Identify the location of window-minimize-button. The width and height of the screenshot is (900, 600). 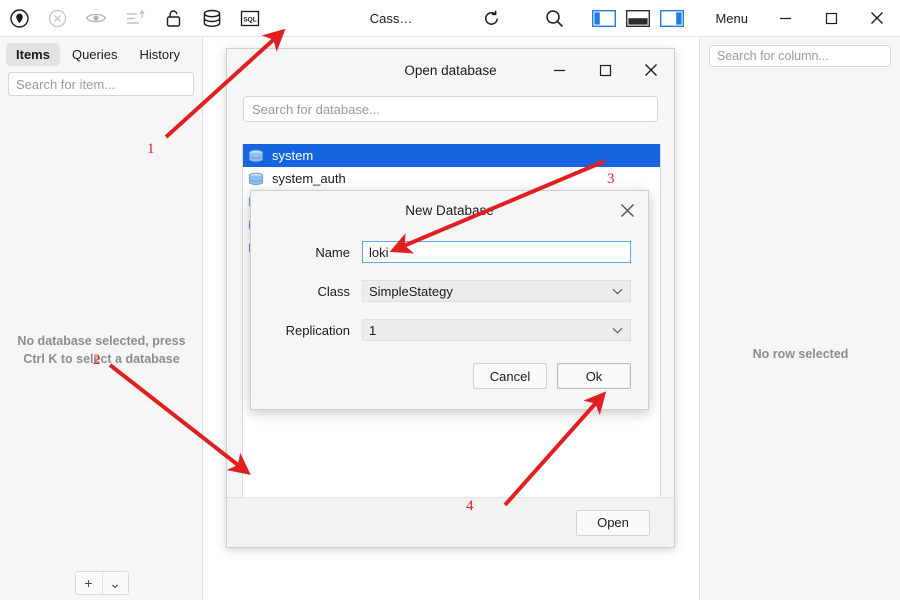
(785, 18).